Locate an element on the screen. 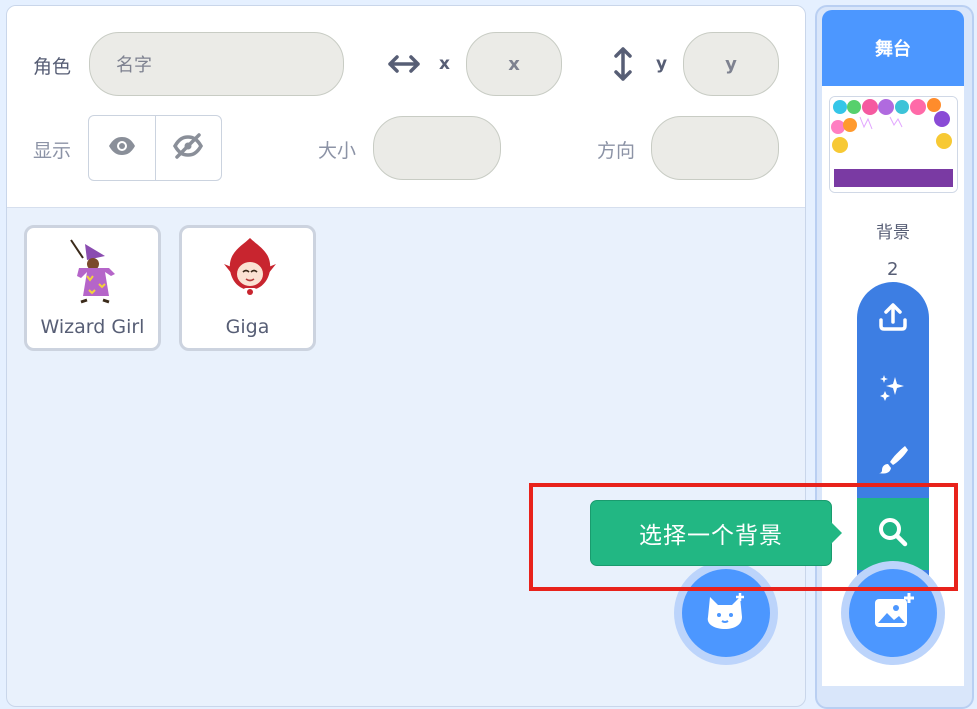 The image size is (977, 709). sprite-tile-wizard-girl: Wizard Girl is located at coordinates (92, 288).